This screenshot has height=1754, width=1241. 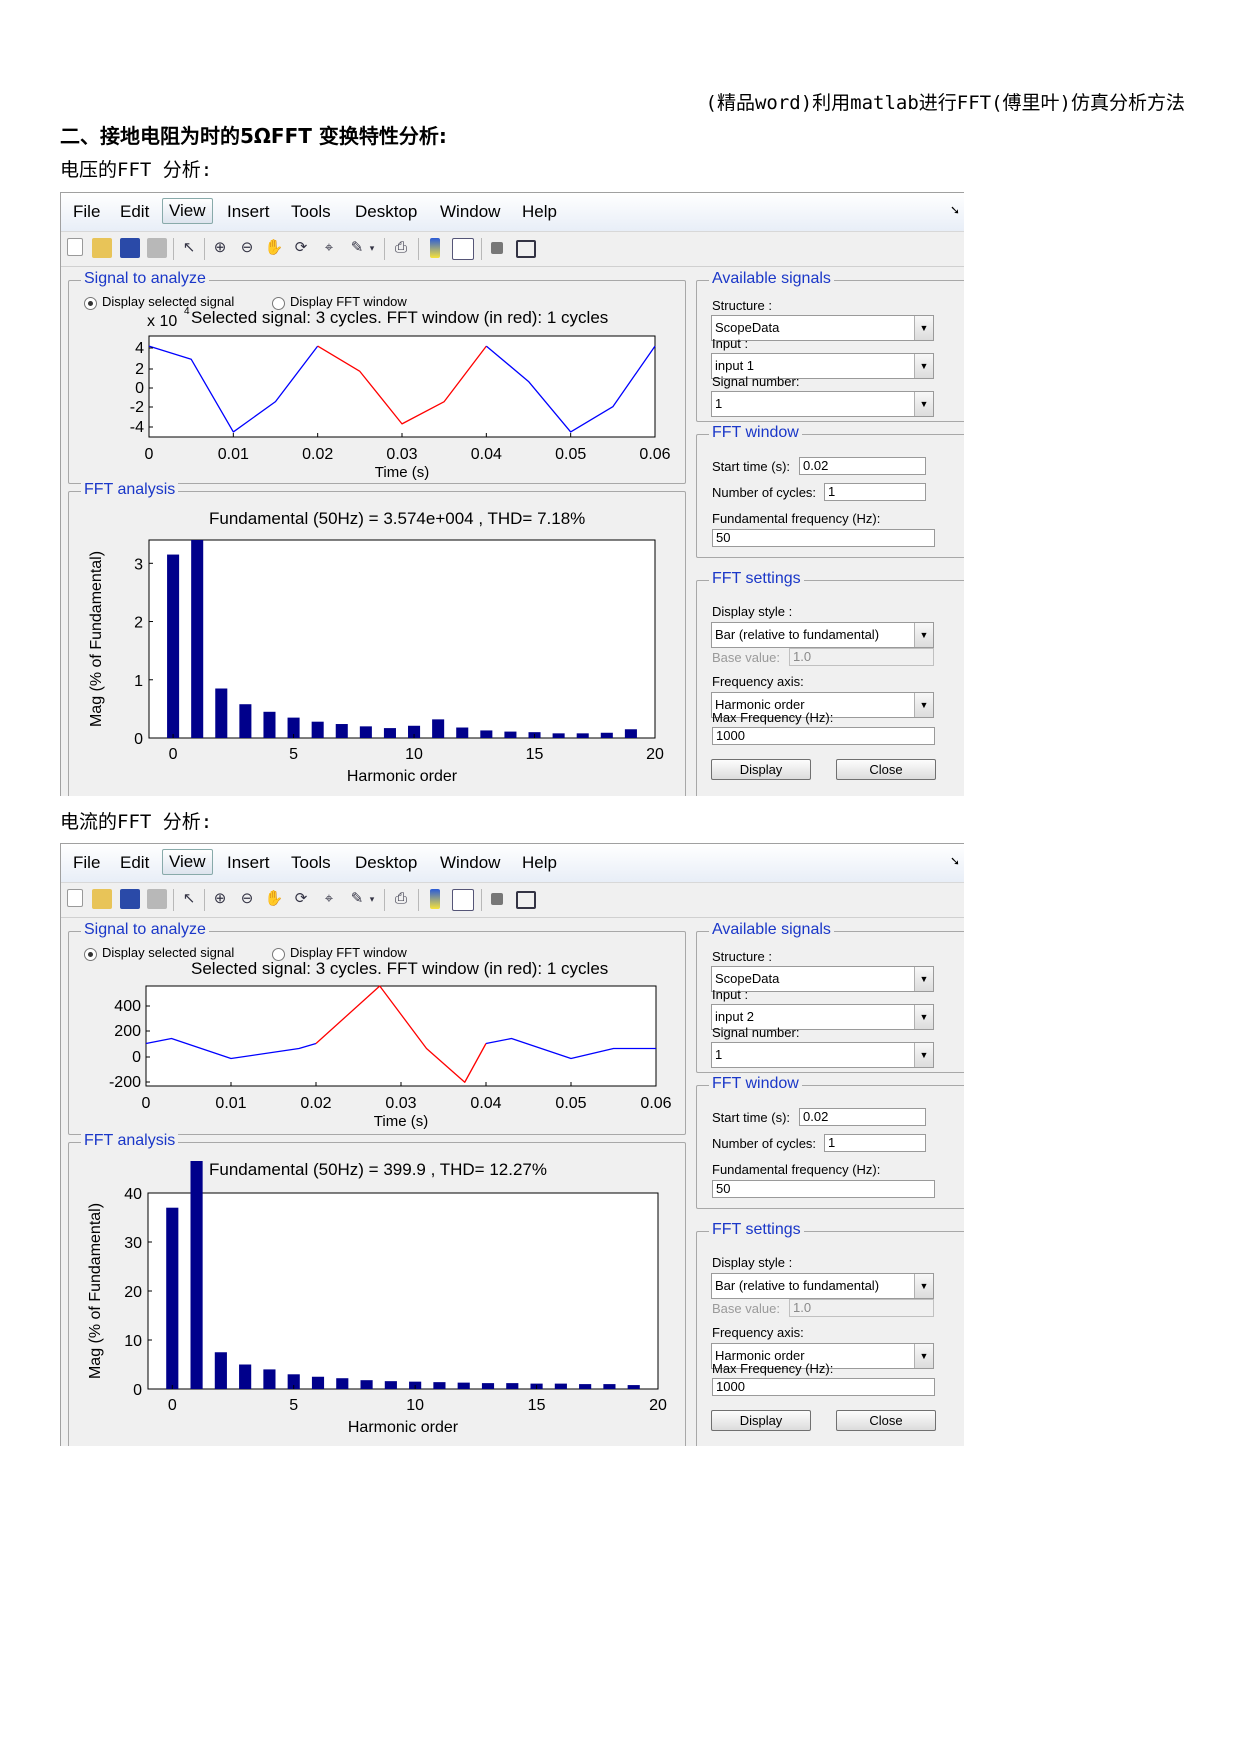 I want to click on harm-y-tick-label: 20, so click(x=133, y=1292).